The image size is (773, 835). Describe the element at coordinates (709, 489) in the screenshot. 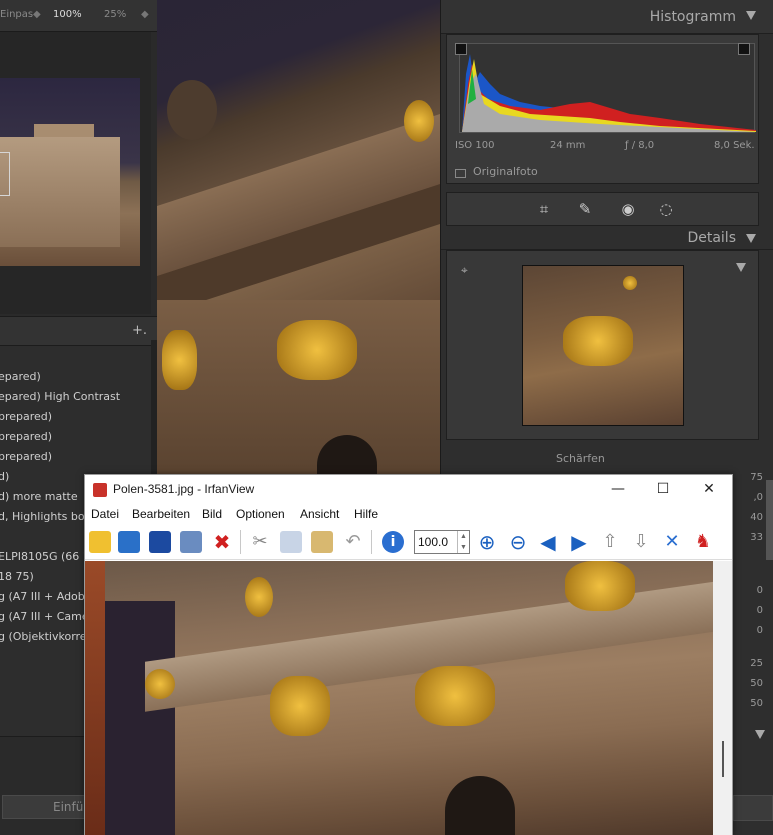

I see `close-icon: ✕` at that location.